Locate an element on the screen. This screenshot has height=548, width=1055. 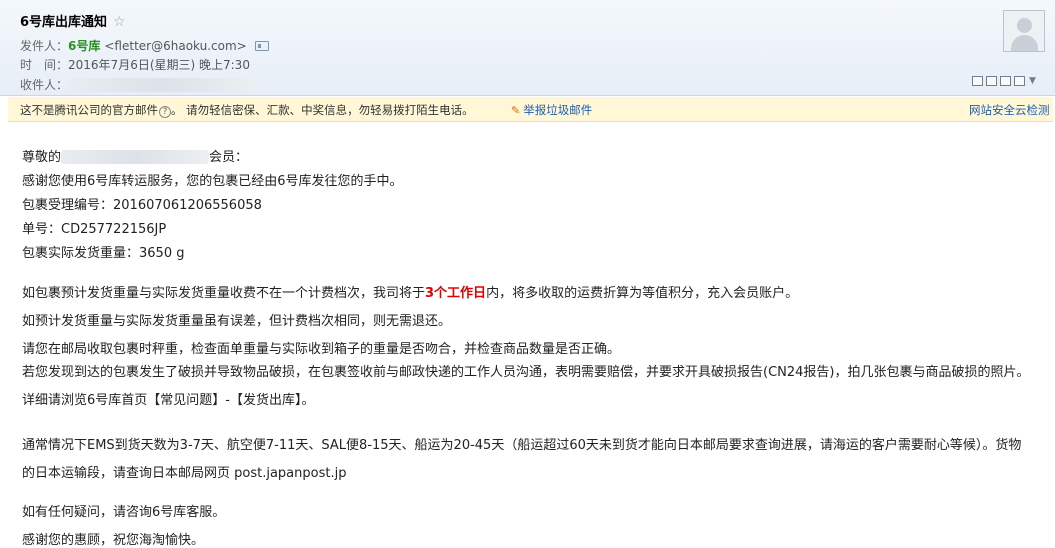
recipient-row: 收件人： is located at coordinates (139, 84).